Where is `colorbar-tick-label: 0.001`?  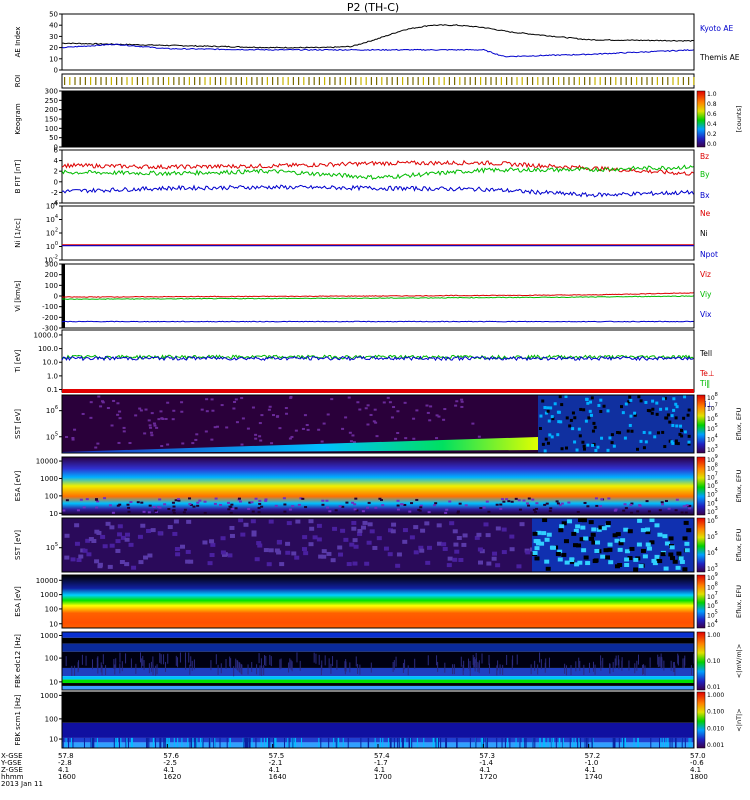
colorbar-tick-label: 0.001 is located at coordinates (715, 745).